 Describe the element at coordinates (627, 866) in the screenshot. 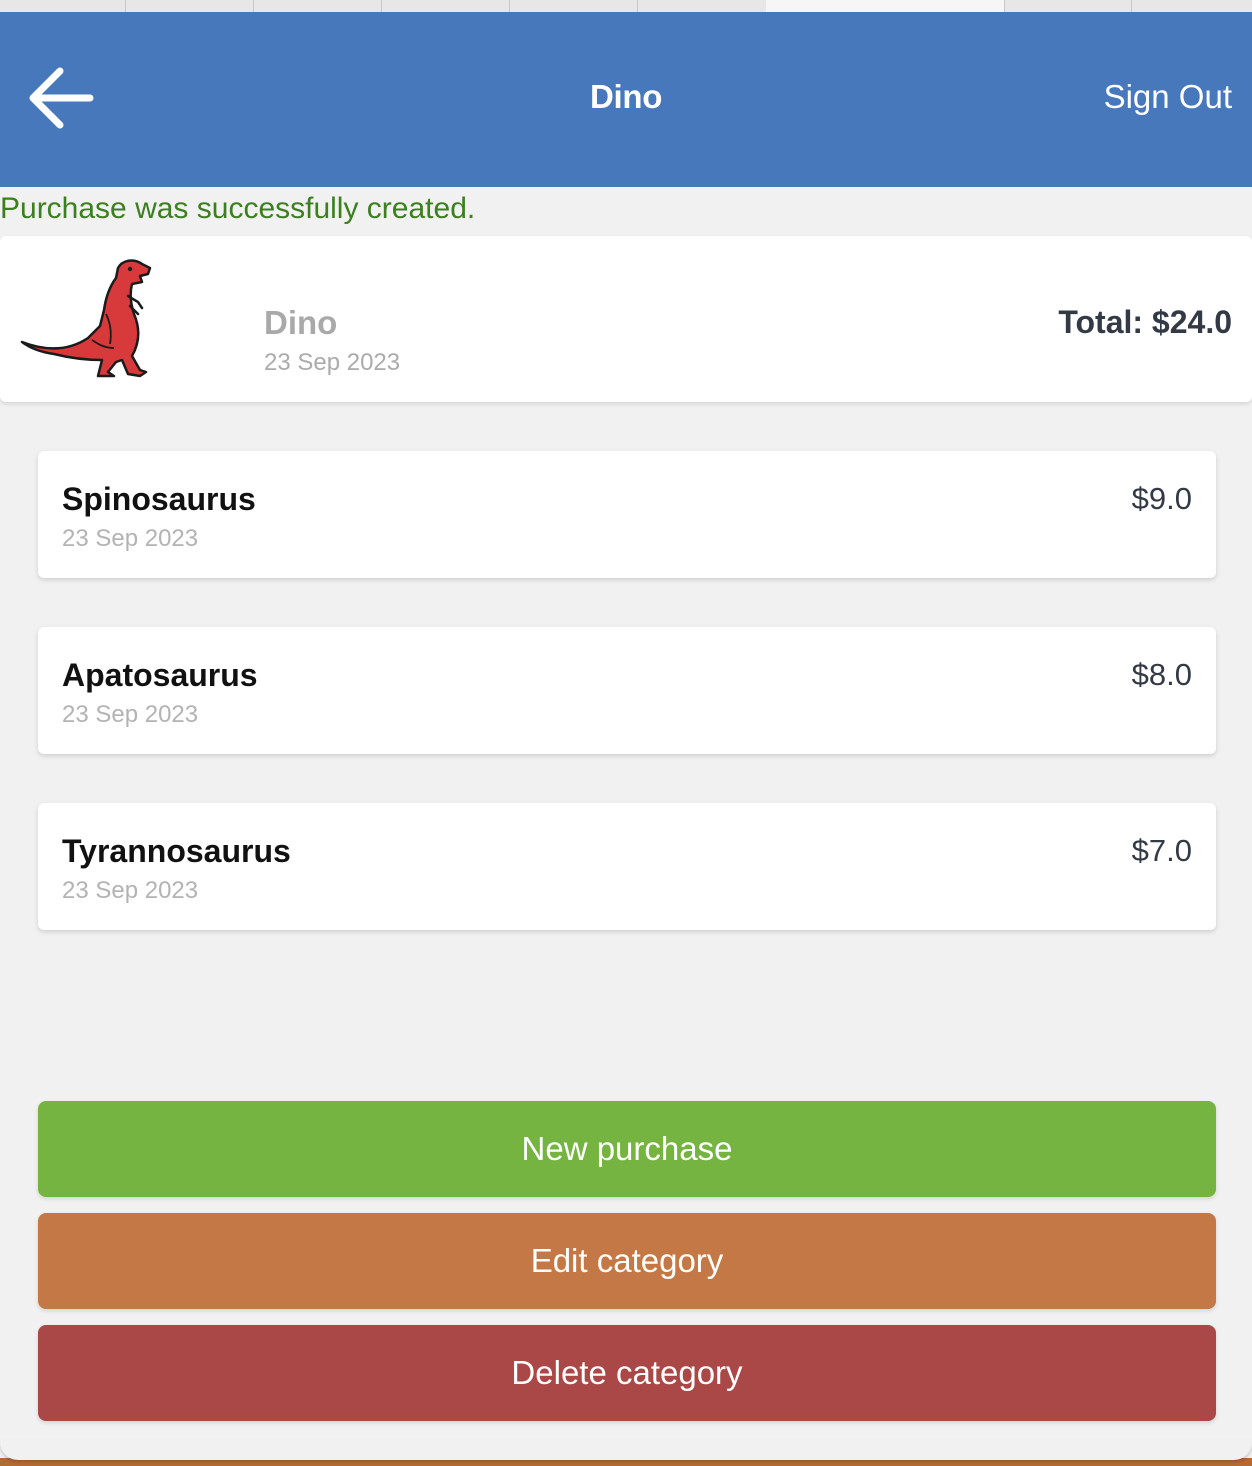

I see `purchase-item: Tyrannosaurus 23 Sep 2023 $7.0` at that location.